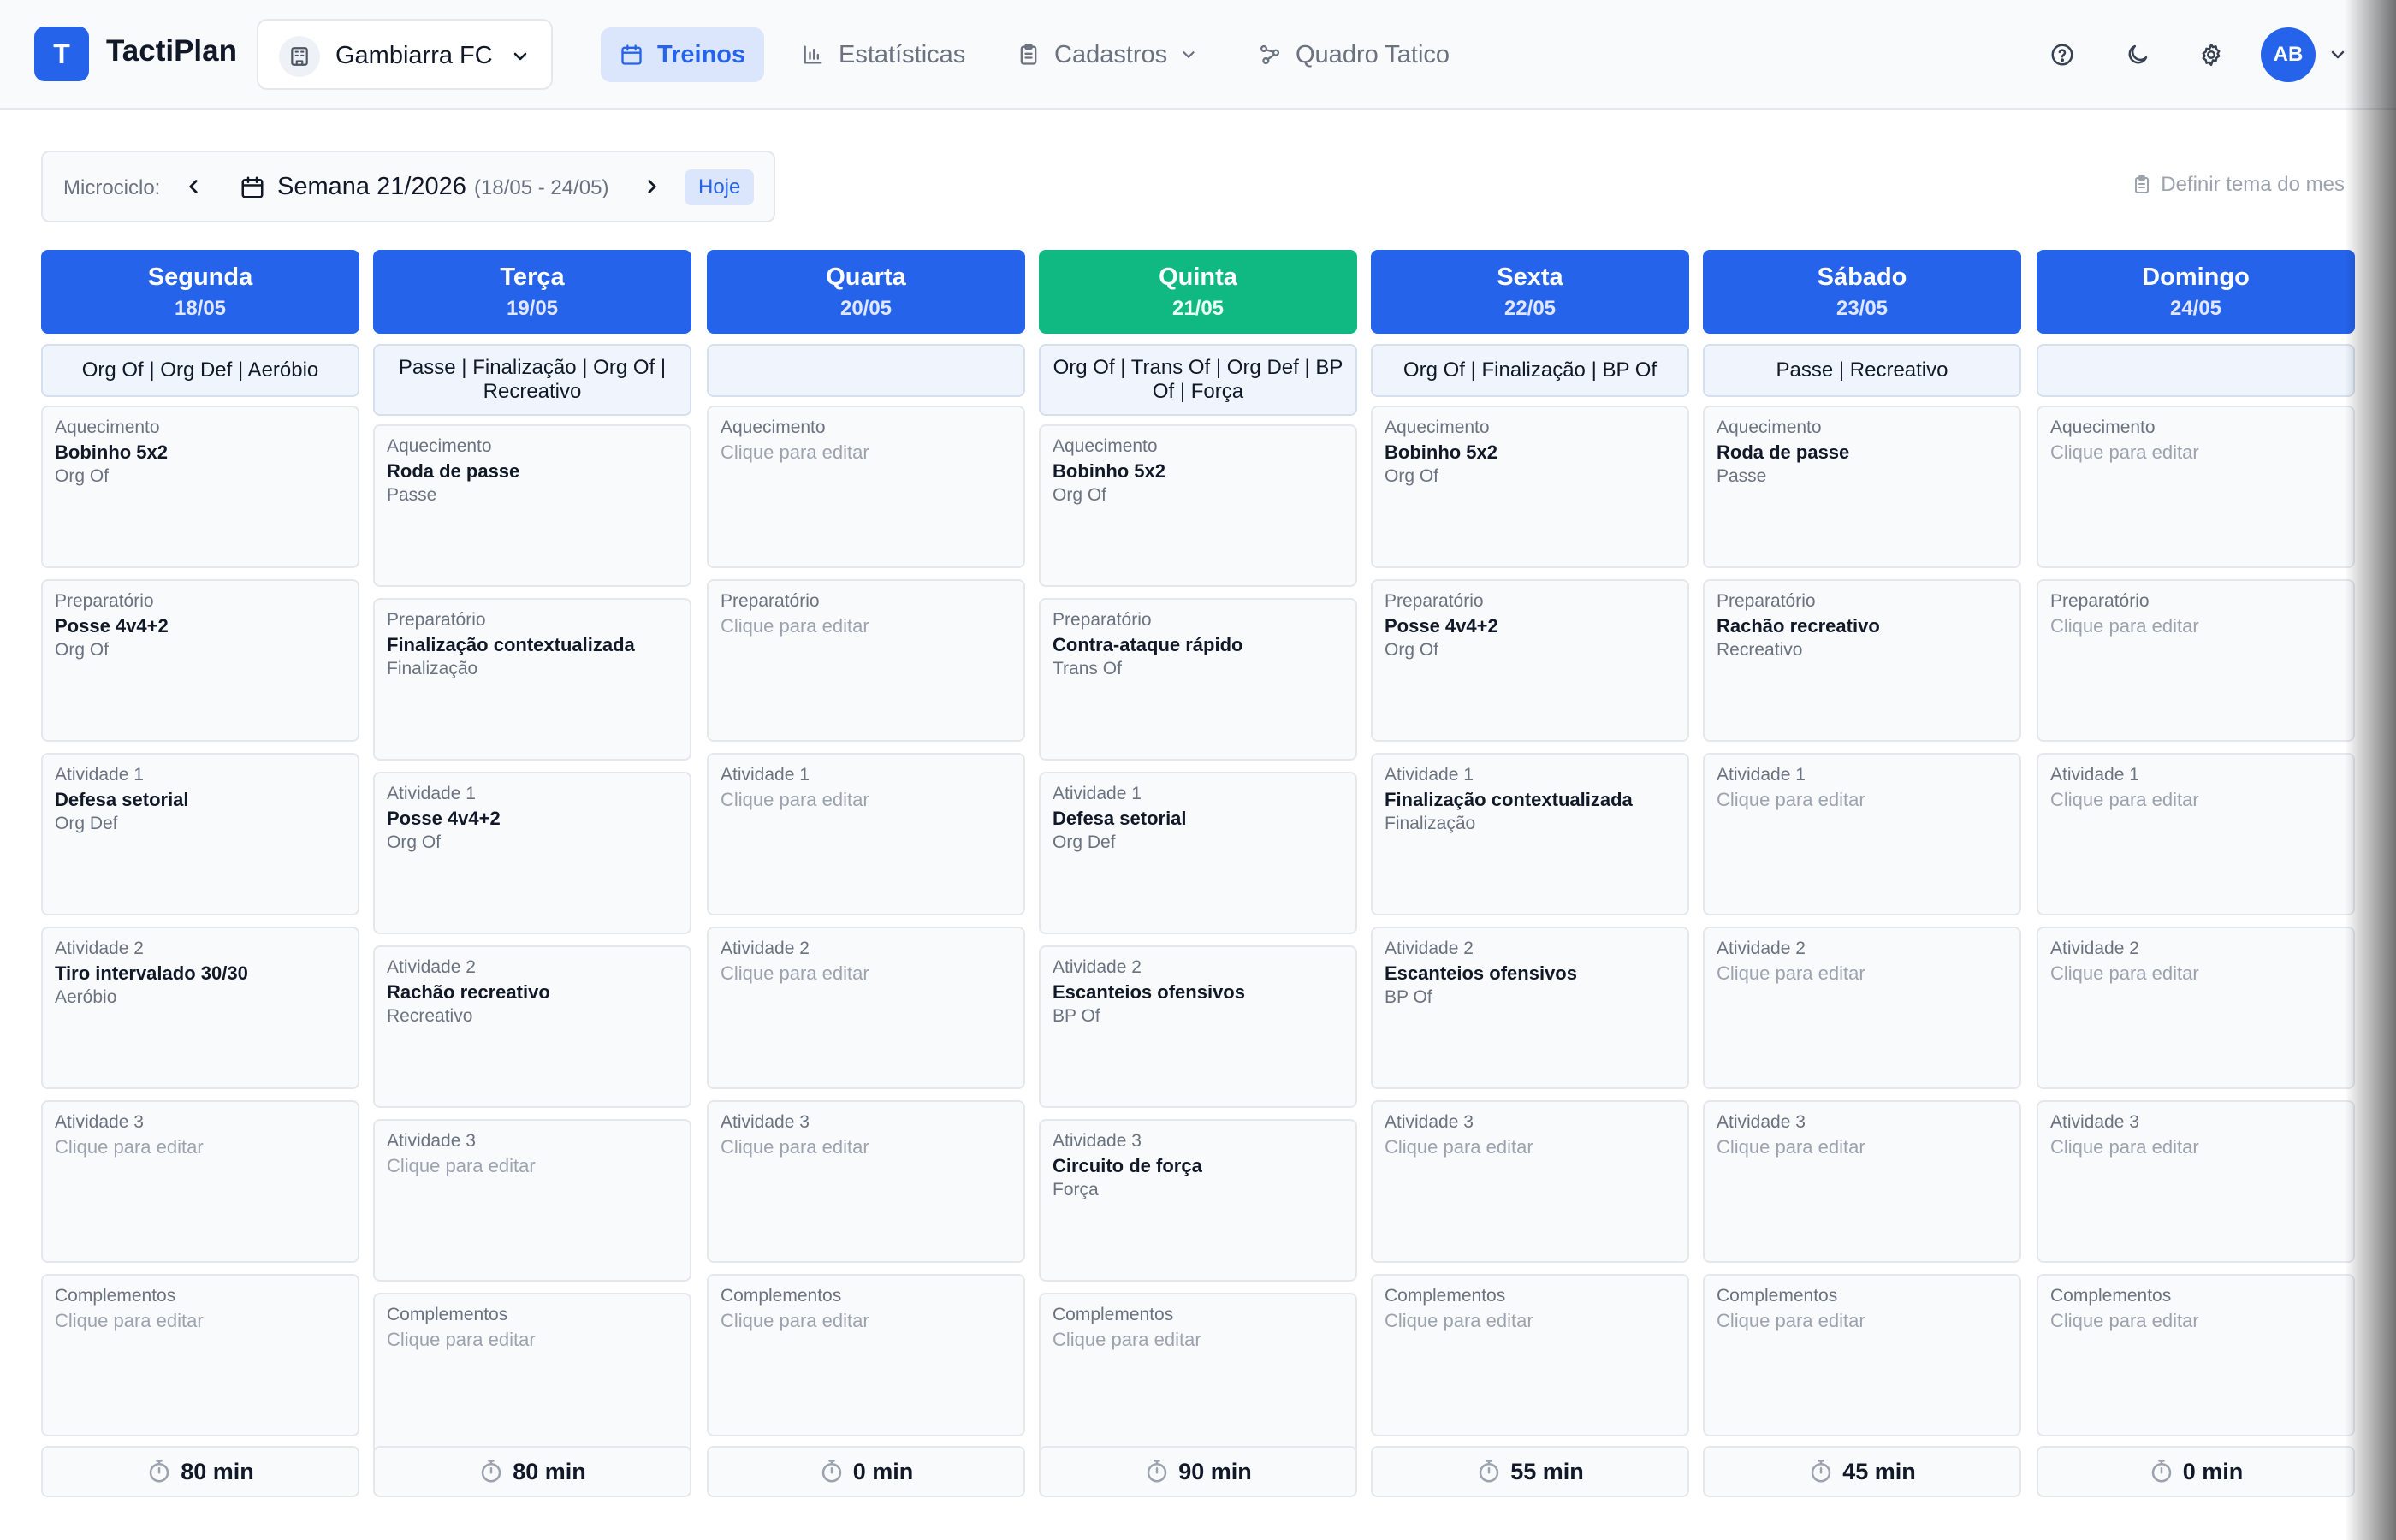 The image size is (2396, 1540). I want to click on day-name: Sexta, so click(1530, 277).